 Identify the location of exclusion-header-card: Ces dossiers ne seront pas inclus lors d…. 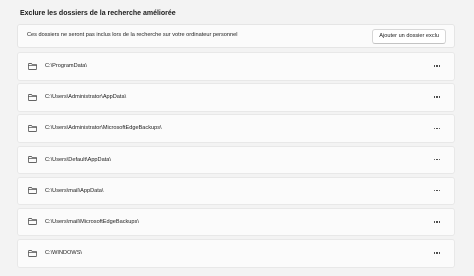
(236, 36).